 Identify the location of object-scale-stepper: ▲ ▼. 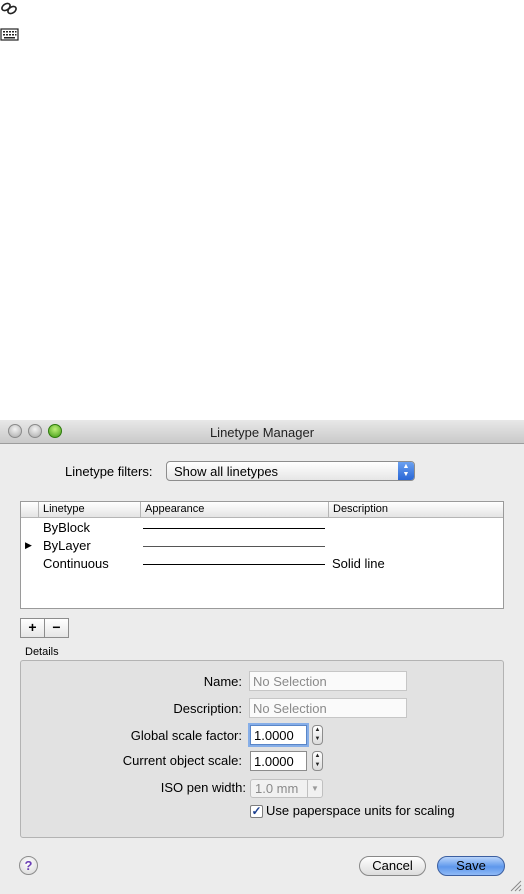
(317, 761).